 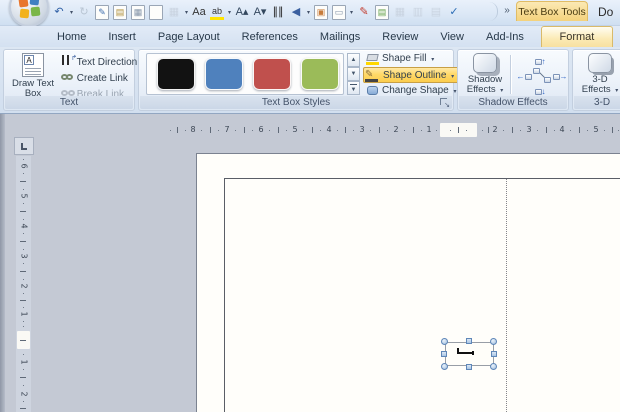 I want to click on nudge-shadow-right-button: →, so click(x=560, y=75).